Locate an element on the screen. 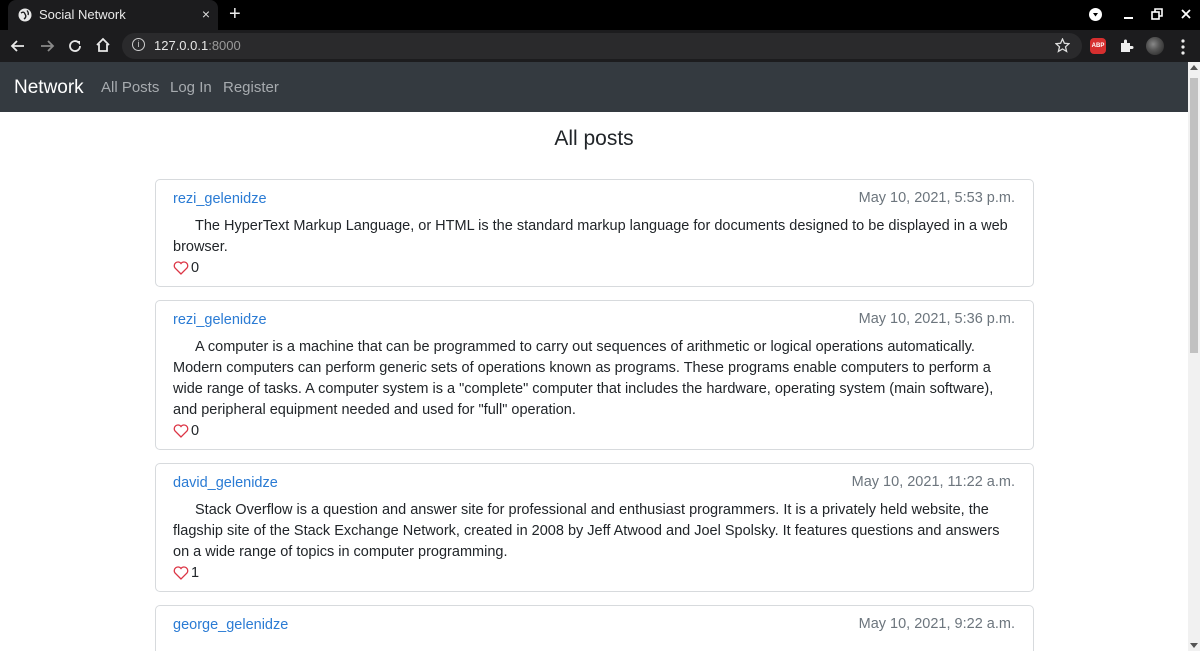 This screenshot has width=1200, height=651. menu-icon is located at coordinates (1183, 47).